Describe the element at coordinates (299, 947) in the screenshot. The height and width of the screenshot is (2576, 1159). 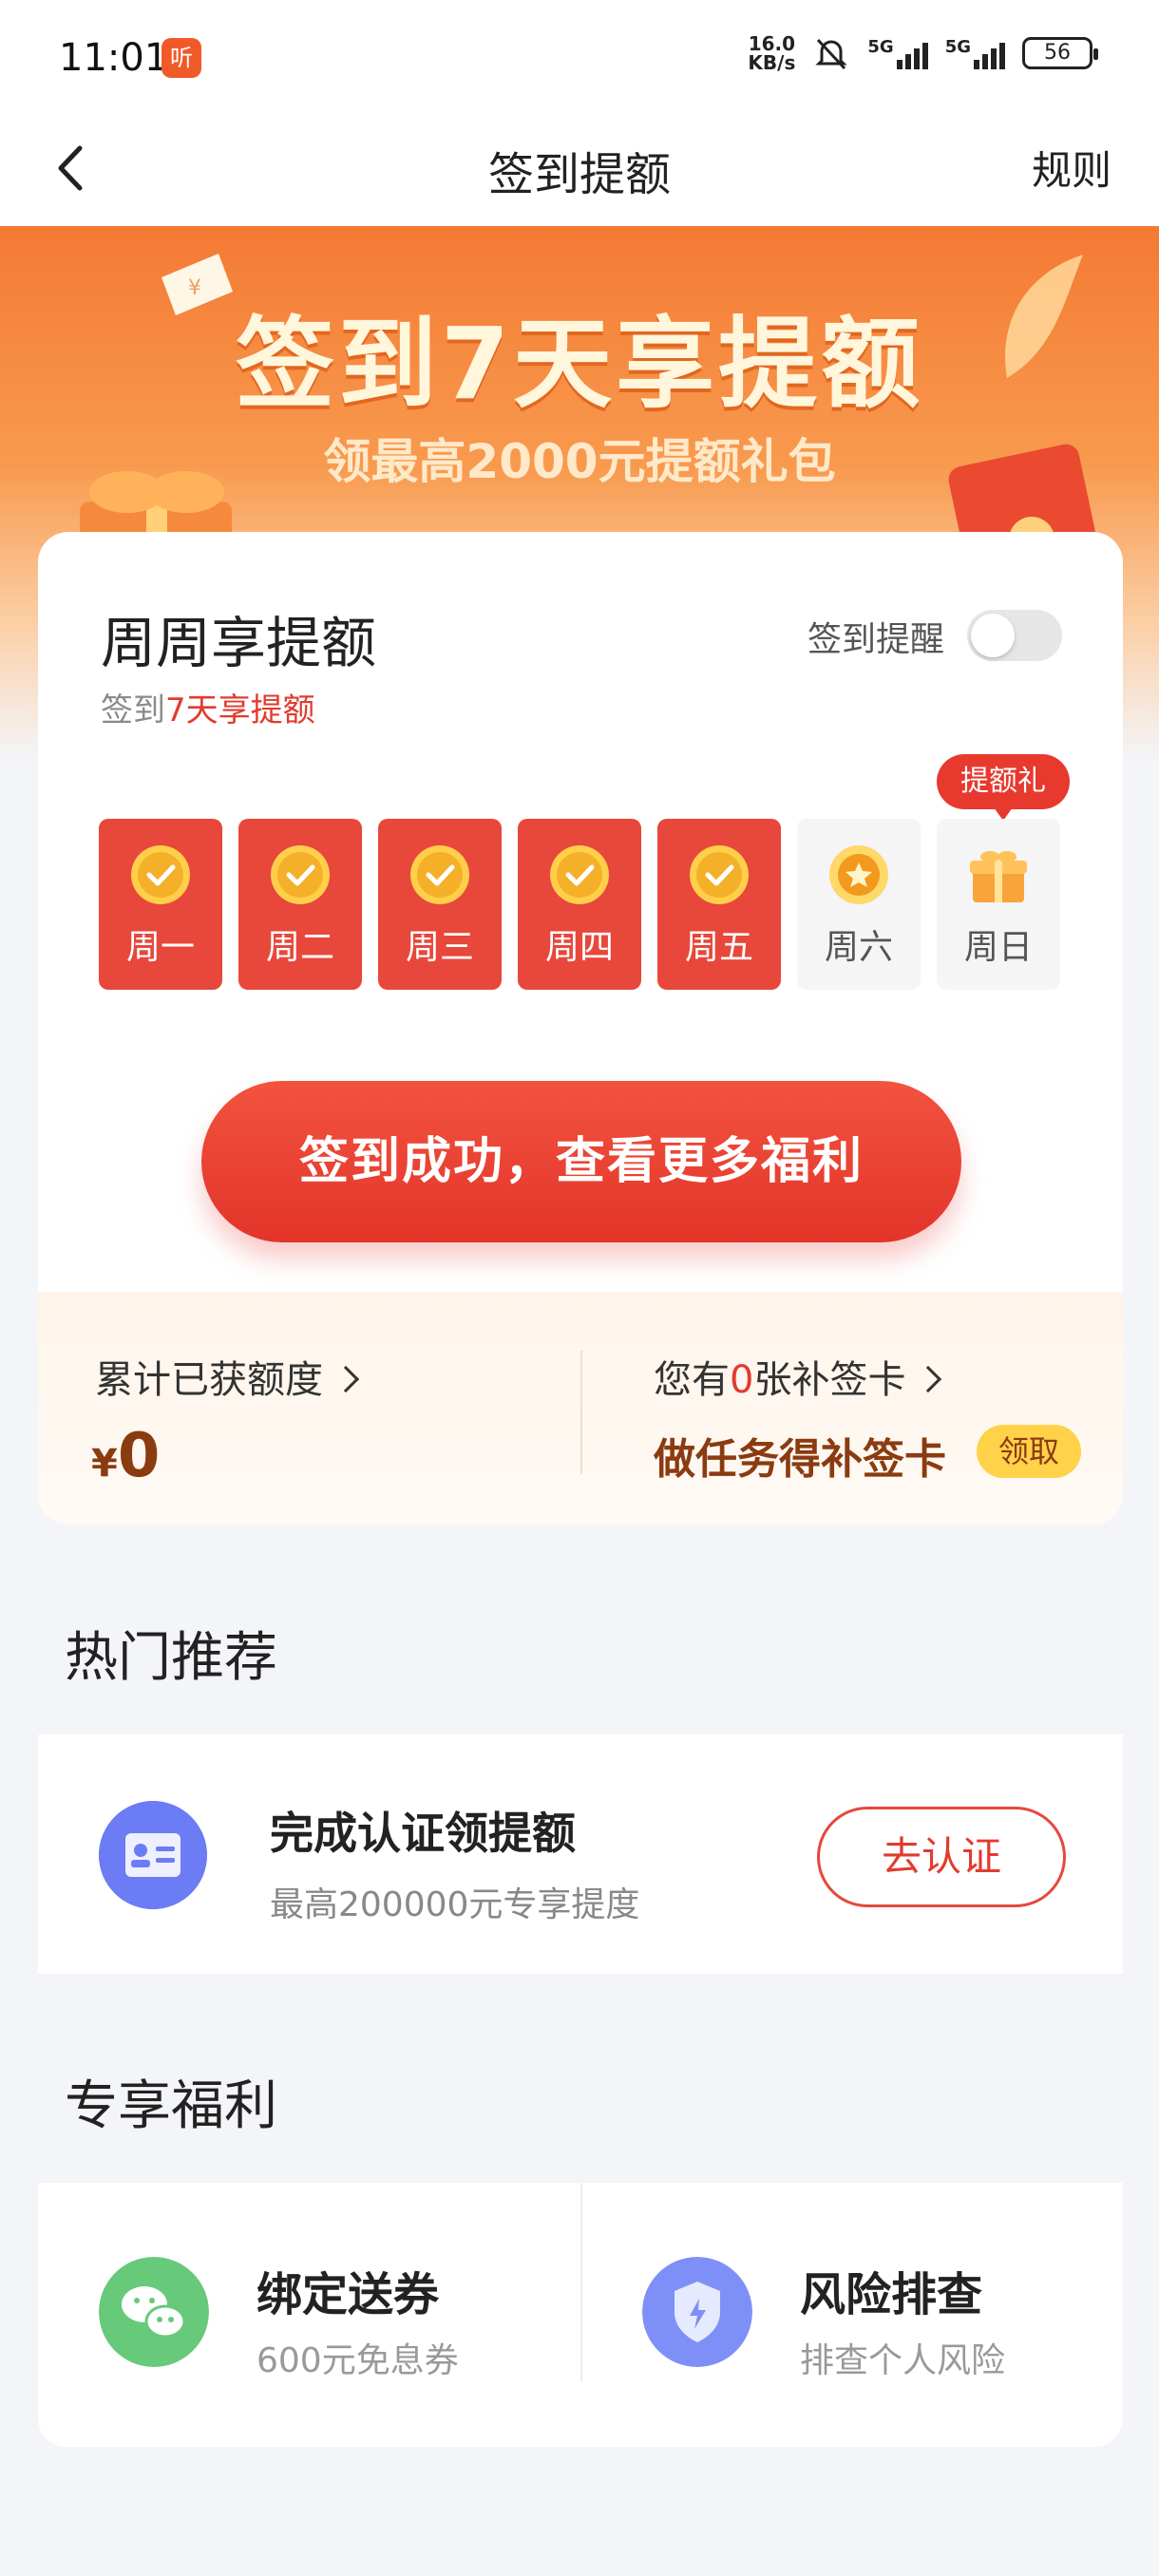
I see `day-label: 周二` at that location.